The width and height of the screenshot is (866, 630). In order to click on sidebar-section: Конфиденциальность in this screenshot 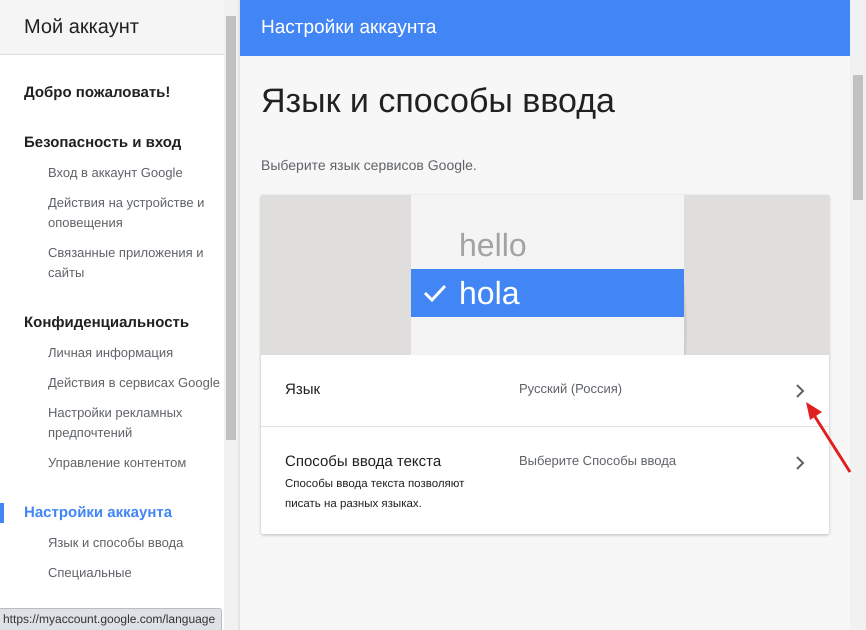, I will do `click(107, 323)`.